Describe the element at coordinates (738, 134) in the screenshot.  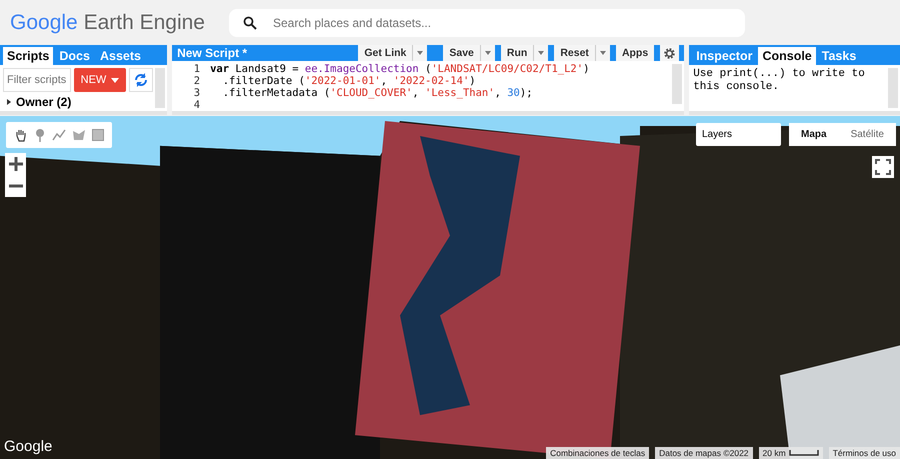
I see `layers-button: Layers` at that location.